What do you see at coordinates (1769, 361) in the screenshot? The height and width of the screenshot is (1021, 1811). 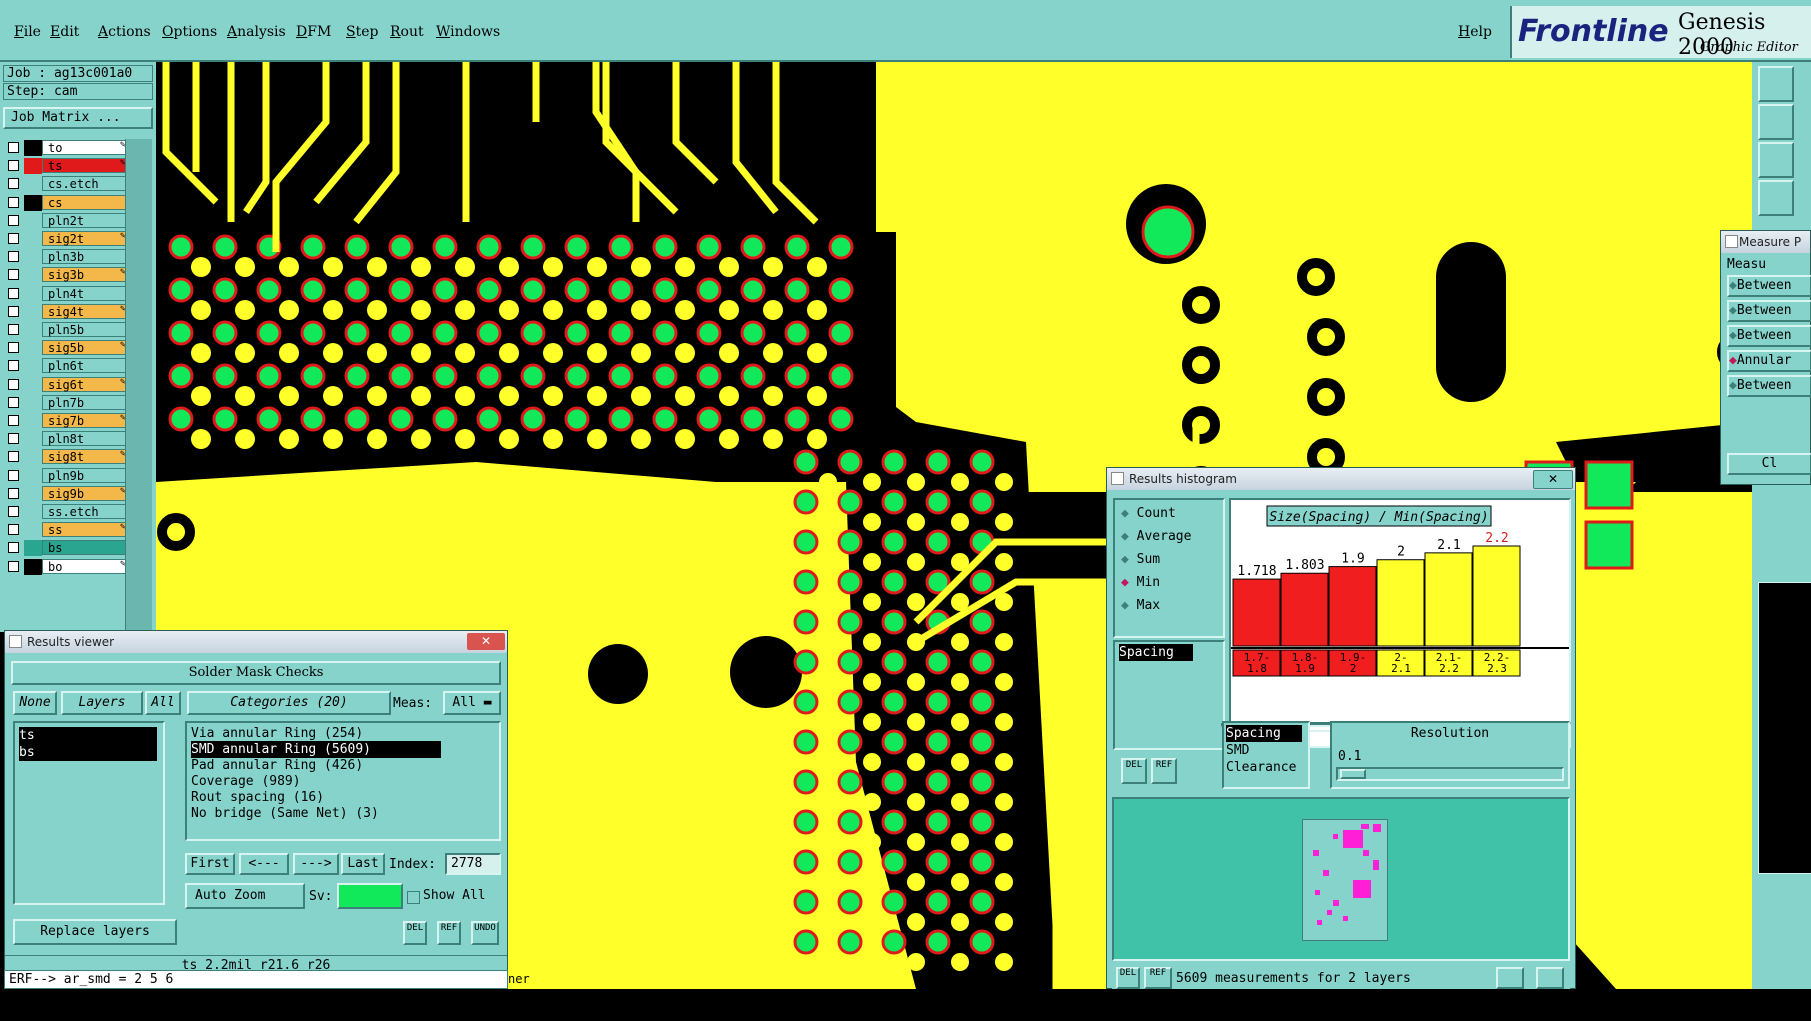 I see `measure-option: ◆Annular` at bounding box center [1769, 361].